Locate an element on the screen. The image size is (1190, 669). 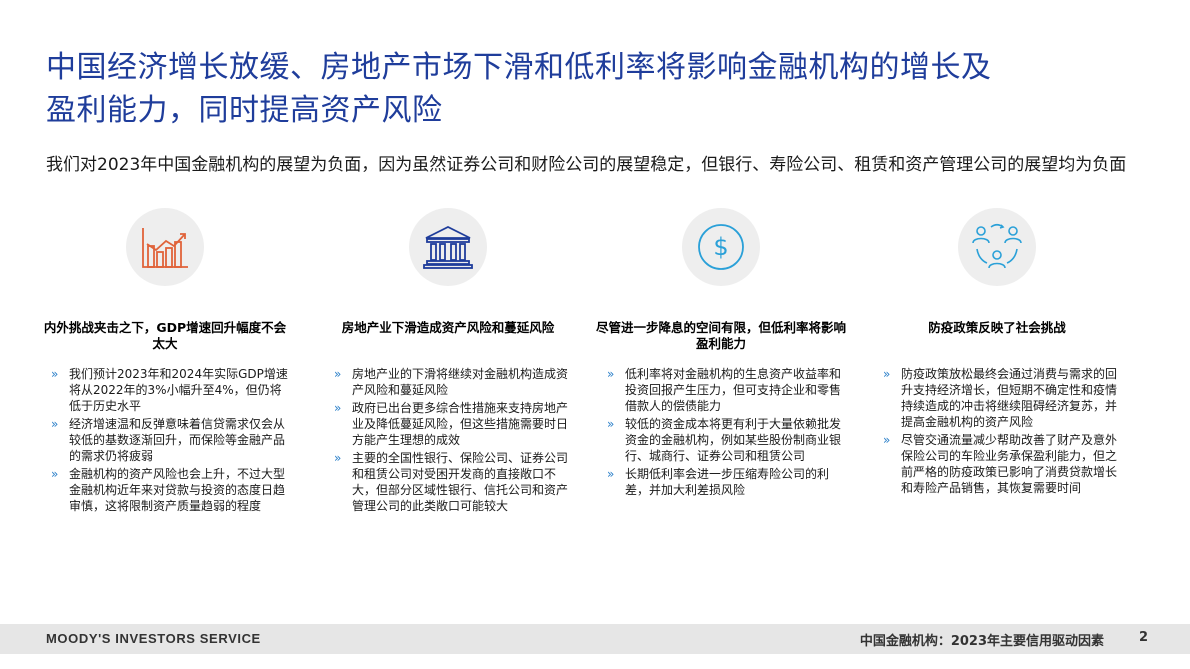
document-title: 中国金融机构：2023年主要信用驱动因素 is located at coordinates (981, 641).